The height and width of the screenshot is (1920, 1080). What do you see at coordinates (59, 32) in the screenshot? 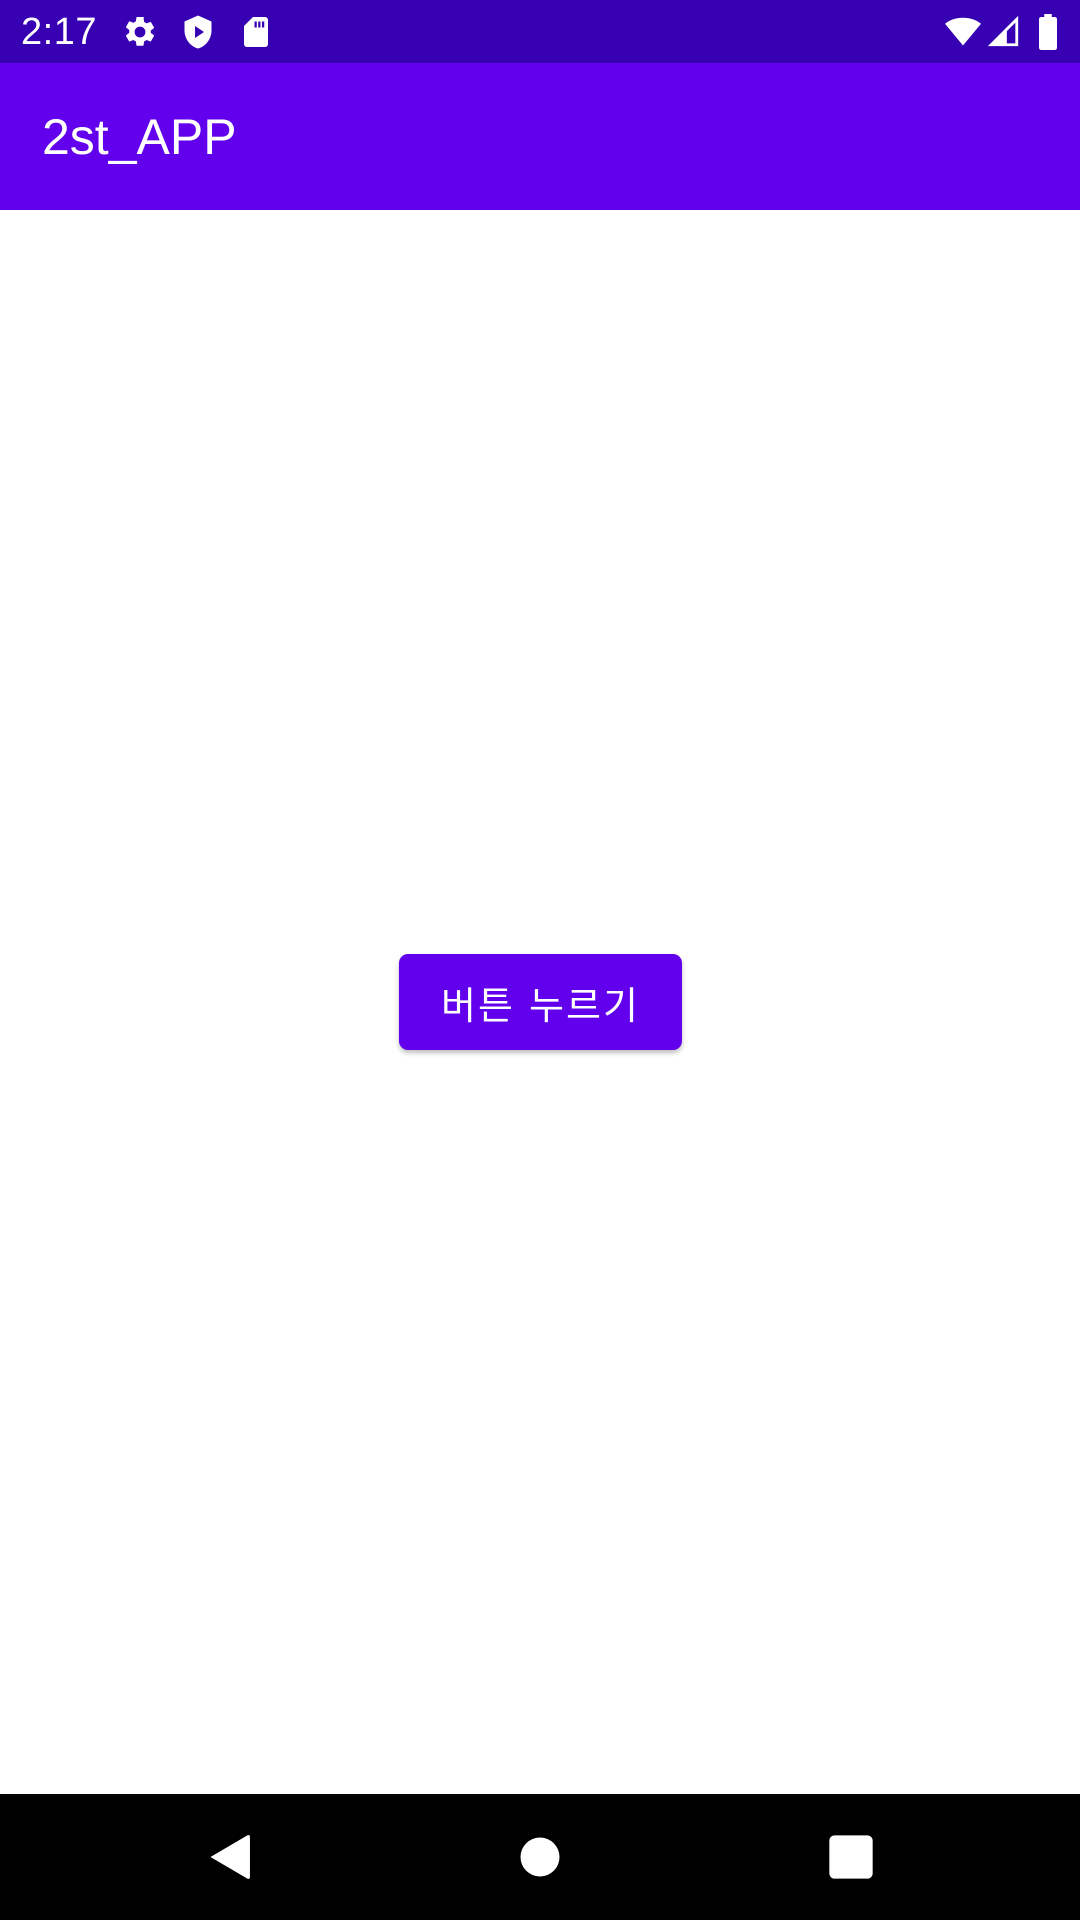
I see `status-time: 2:17` at bounding box center [59, 32].